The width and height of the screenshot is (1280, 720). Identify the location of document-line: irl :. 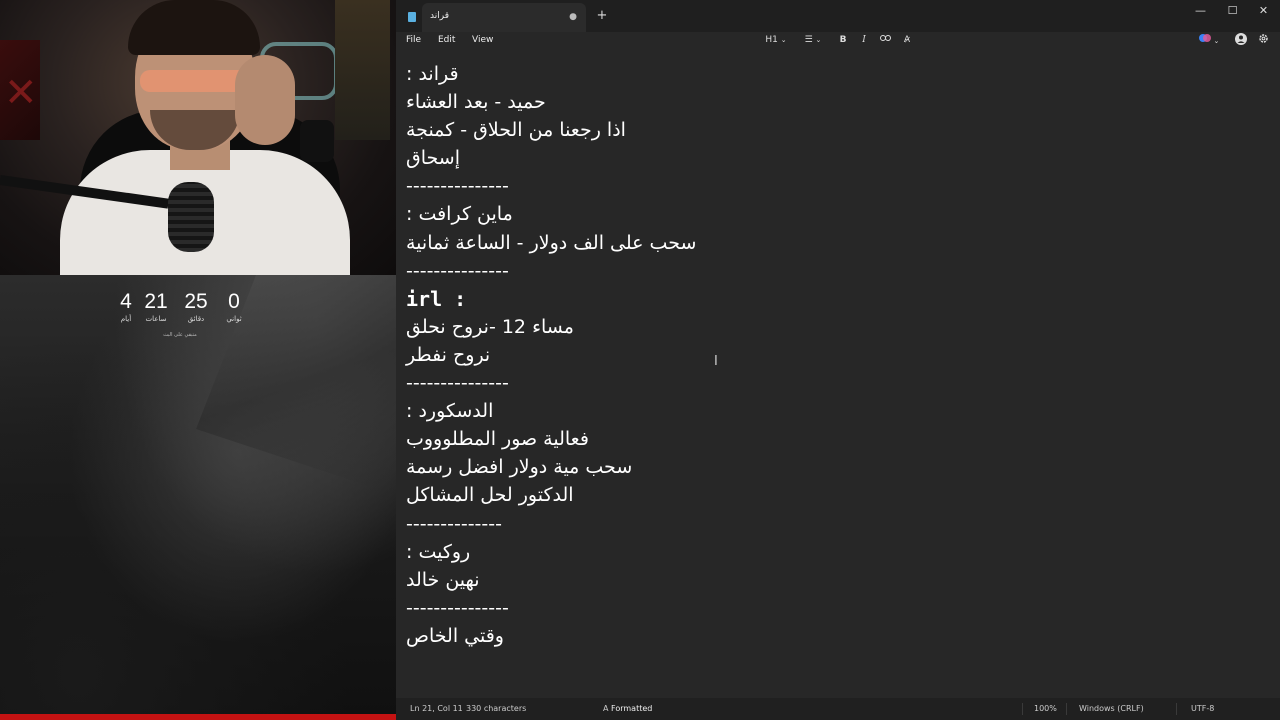
(806, 299).